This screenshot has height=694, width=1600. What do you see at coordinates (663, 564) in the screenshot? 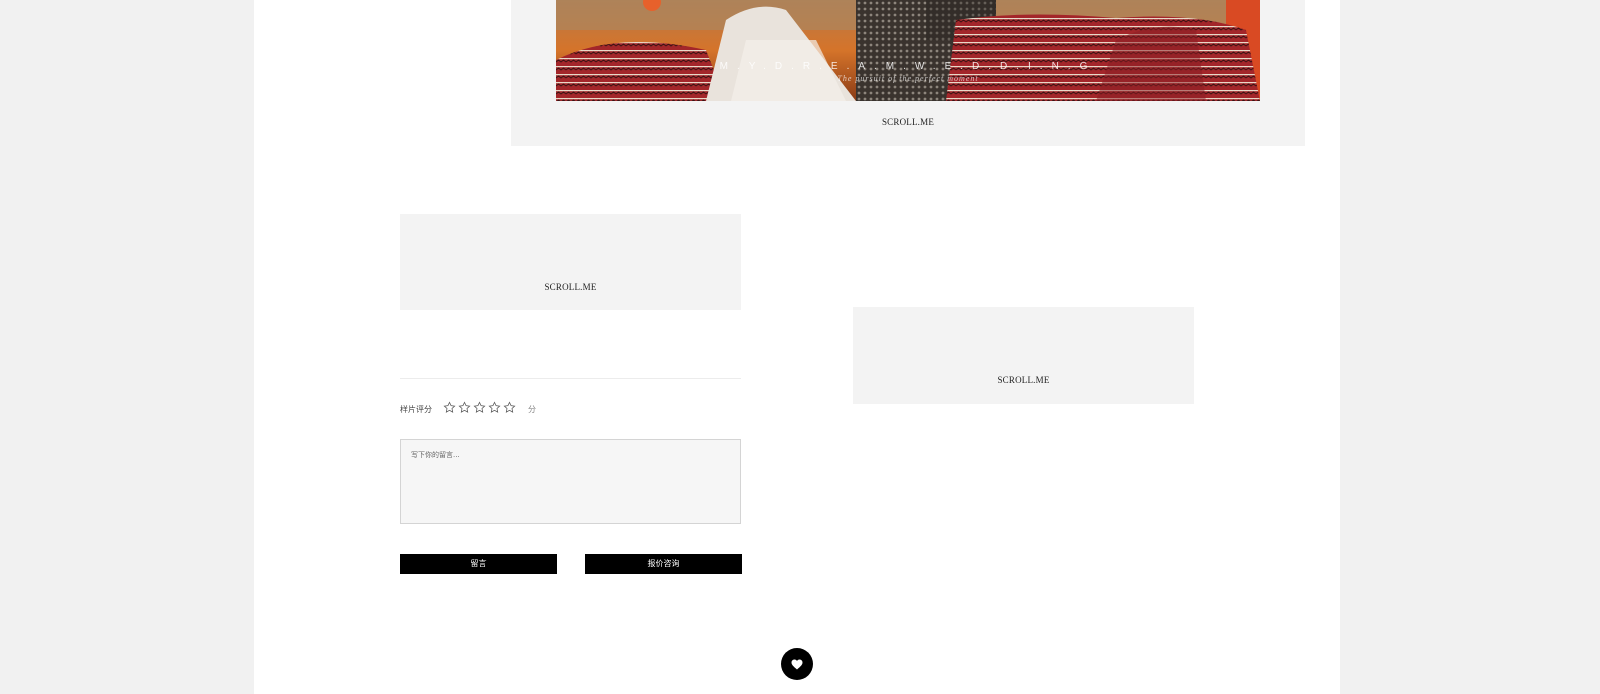
I see `price-inquiry-button: 报价咨询` at bounding box center [663, 564].